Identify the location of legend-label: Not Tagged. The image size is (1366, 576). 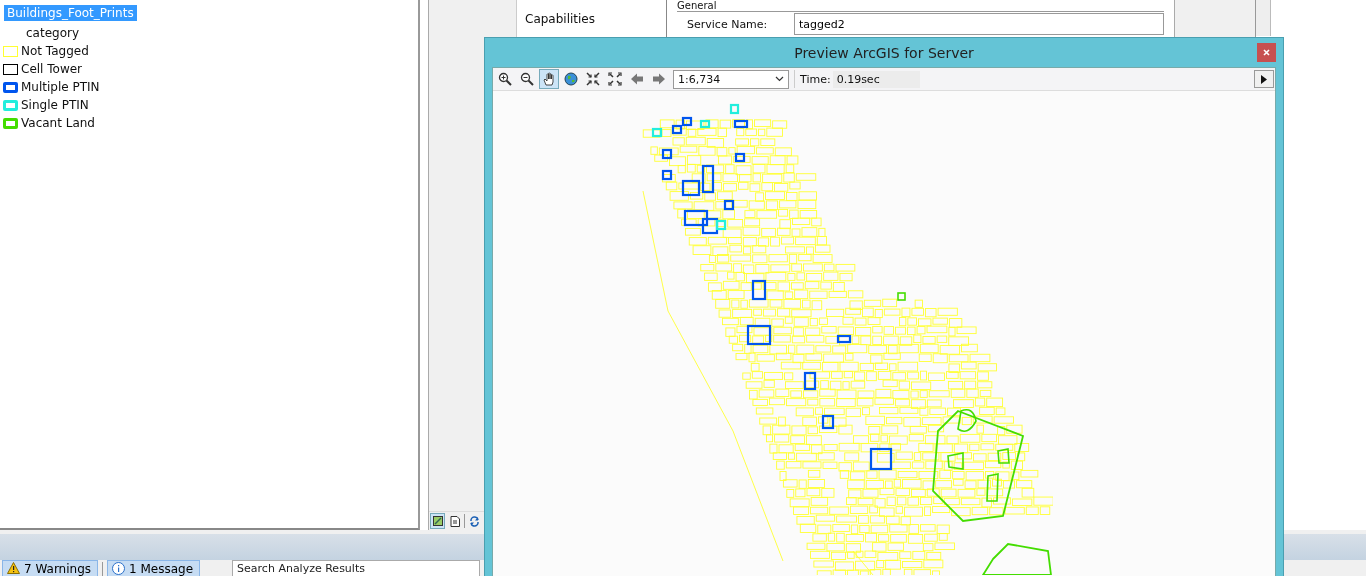
(55, 51).